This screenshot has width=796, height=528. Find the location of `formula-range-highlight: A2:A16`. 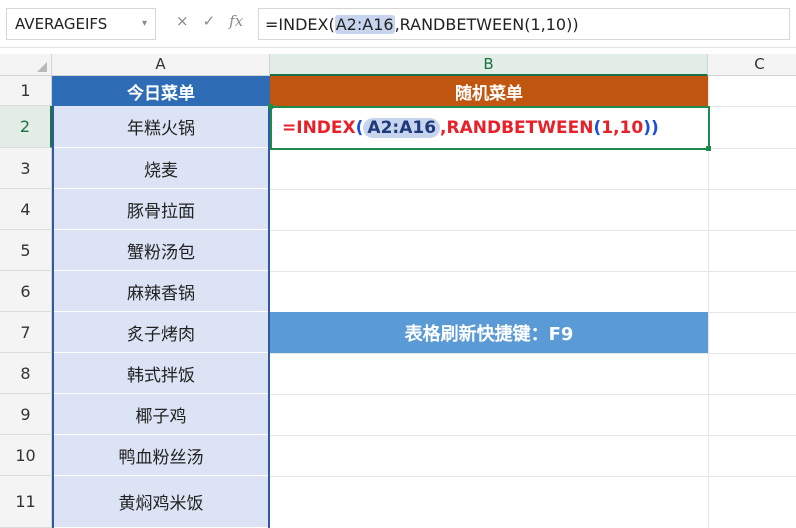

formula-range-highlight: A2:A16 is located at coordinates (364, 24).